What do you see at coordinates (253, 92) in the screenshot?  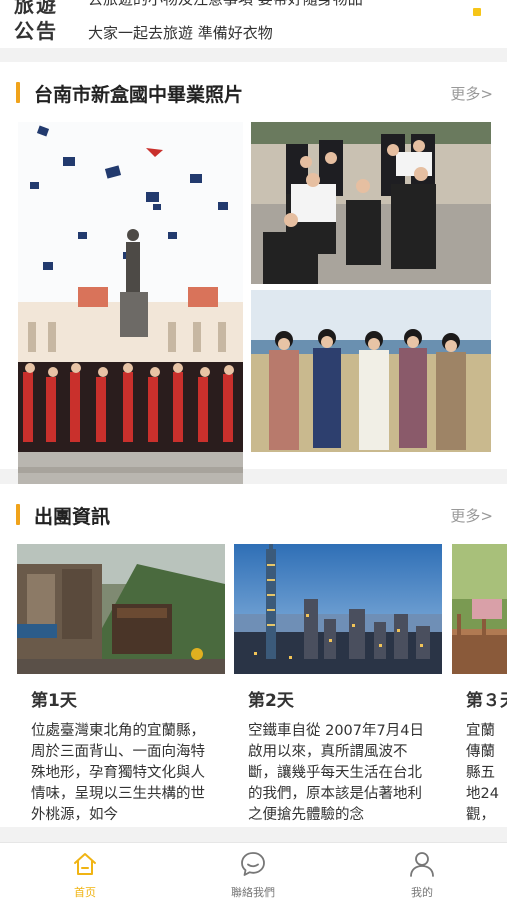 I see `section-header: 台南市新盒國中畢業照片 更多>` at bounding box center [253, 92].